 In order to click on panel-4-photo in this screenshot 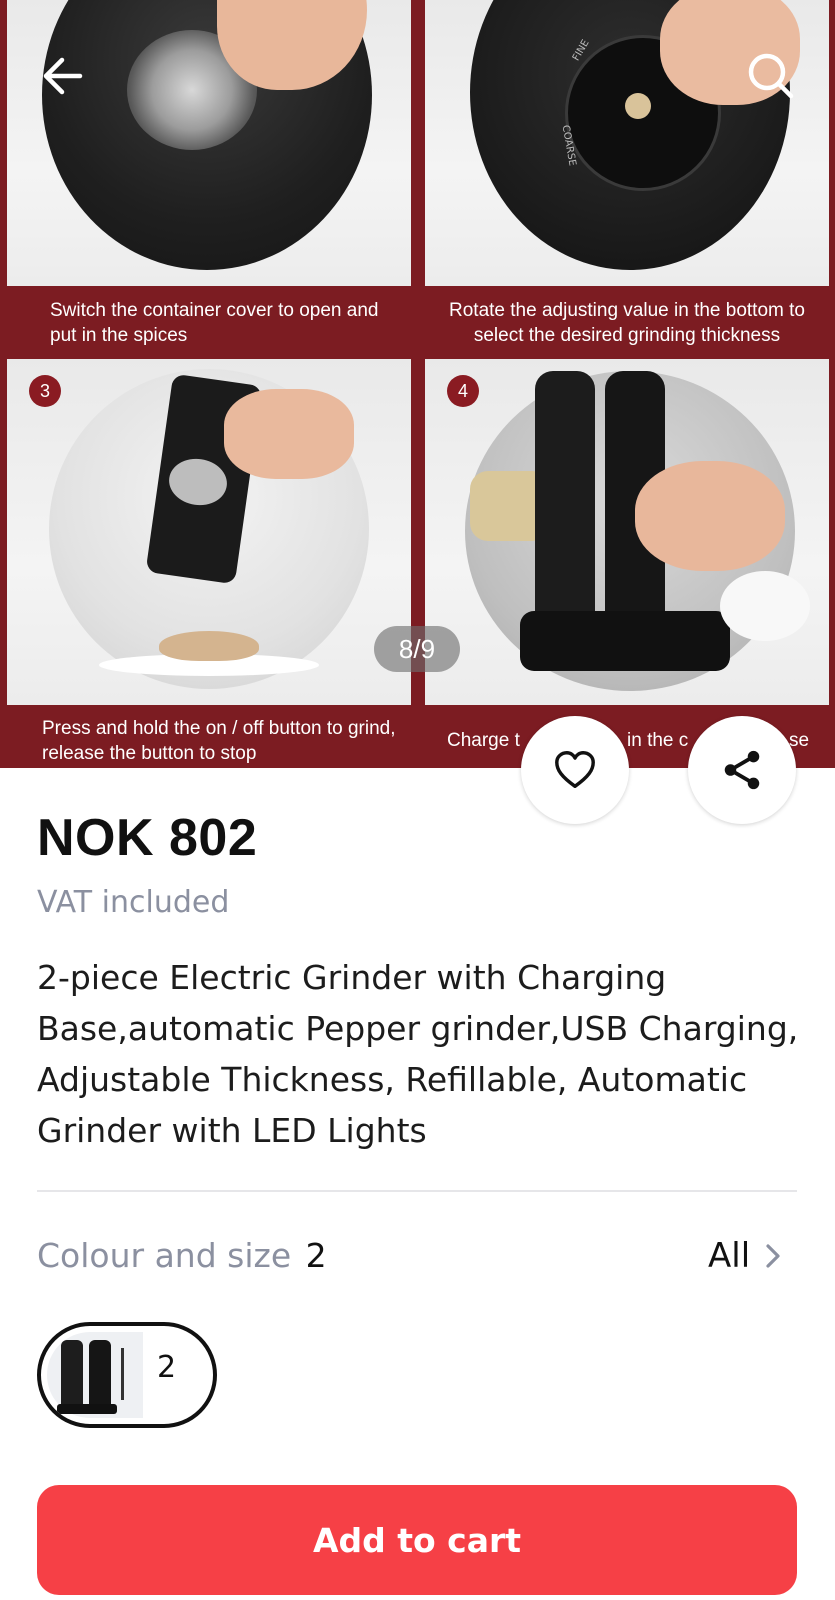, I will do `click(637, 531)`.